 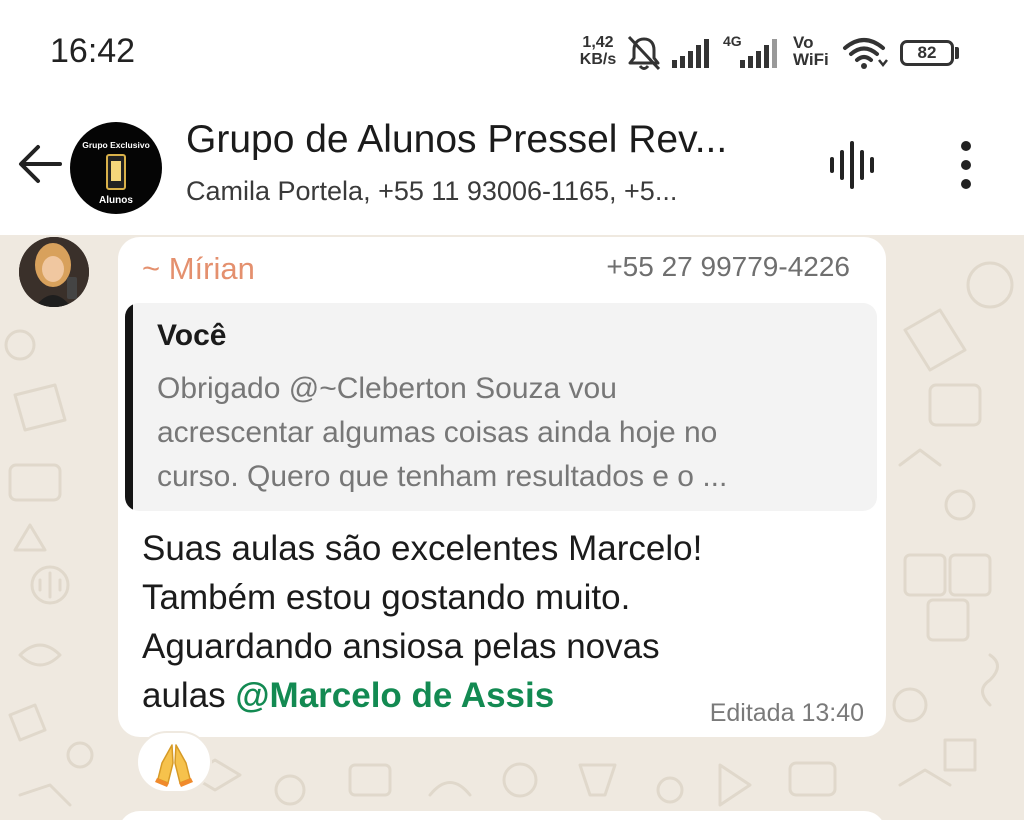 I want to click on battery-icon: 82, so click(x=927, y=53).